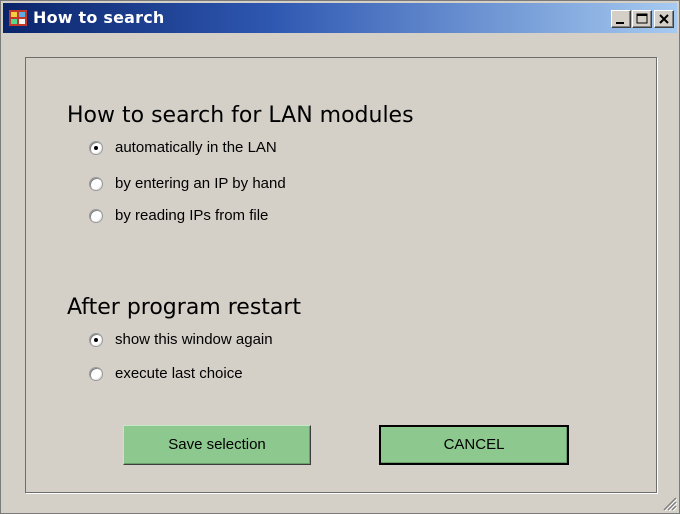  I want to click on restart-section-heading: After program restart, so click(184, 307).